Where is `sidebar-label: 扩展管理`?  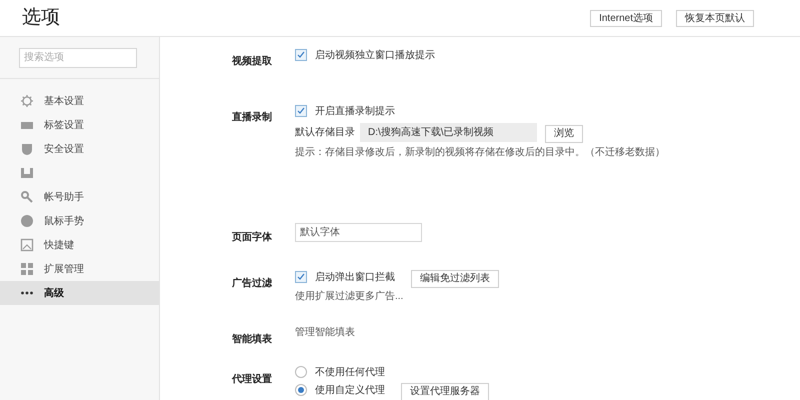
sidebar-label: 扩展管理 is located at coordinates (64, 269).